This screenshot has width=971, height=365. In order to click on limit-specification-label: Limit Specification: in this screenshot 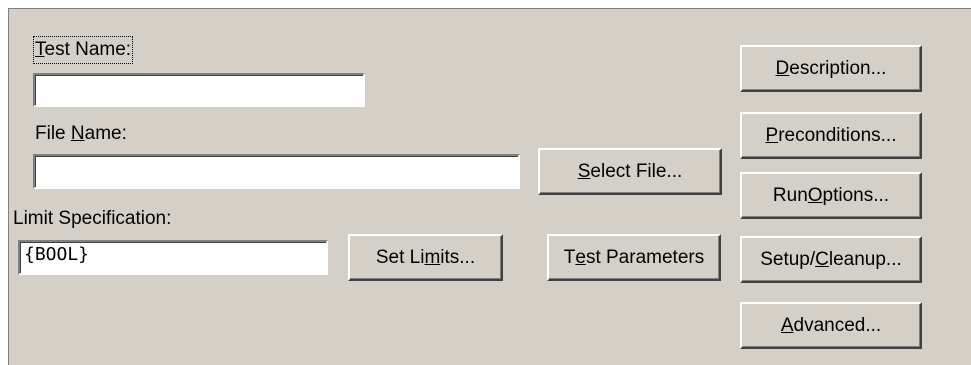, I will do `click(92, 218)`.